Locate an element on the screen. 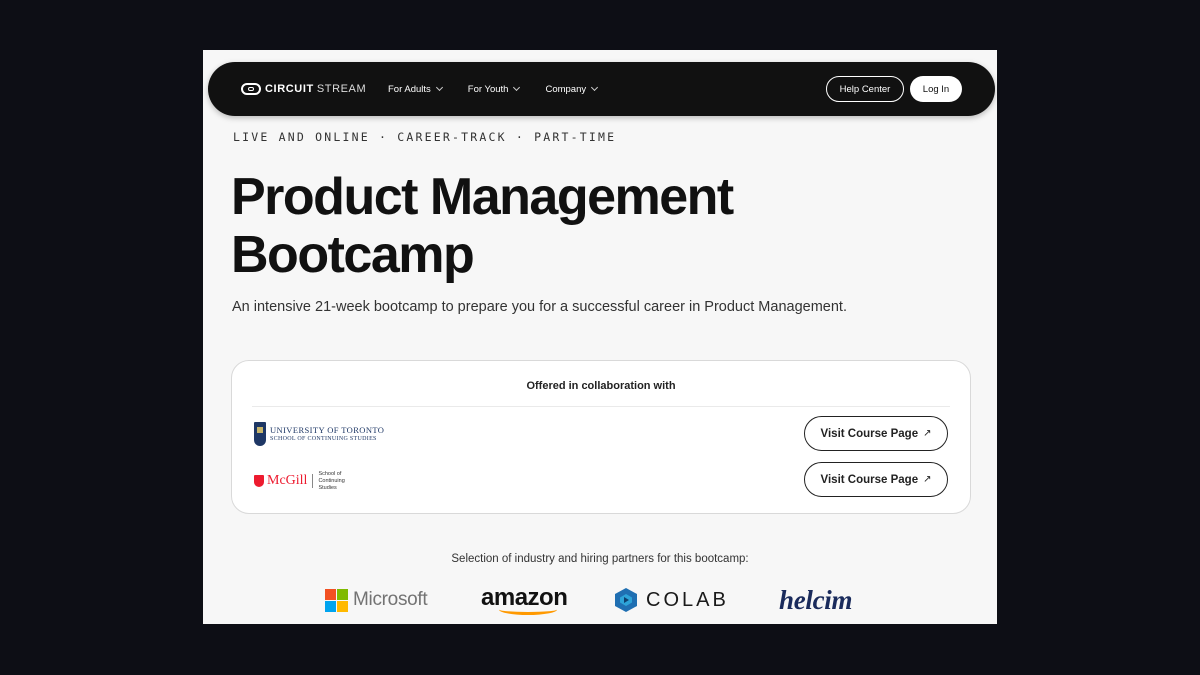 The width and height of the screenshot is (1200, 675). help-center-button: Help Center is located at coordinates (865, 89).